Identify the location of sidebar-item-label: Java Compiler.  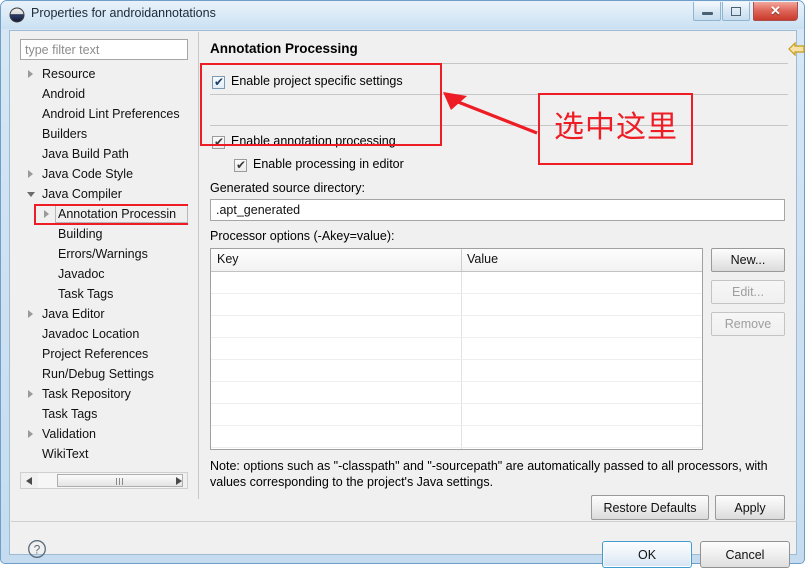
(82, 194).